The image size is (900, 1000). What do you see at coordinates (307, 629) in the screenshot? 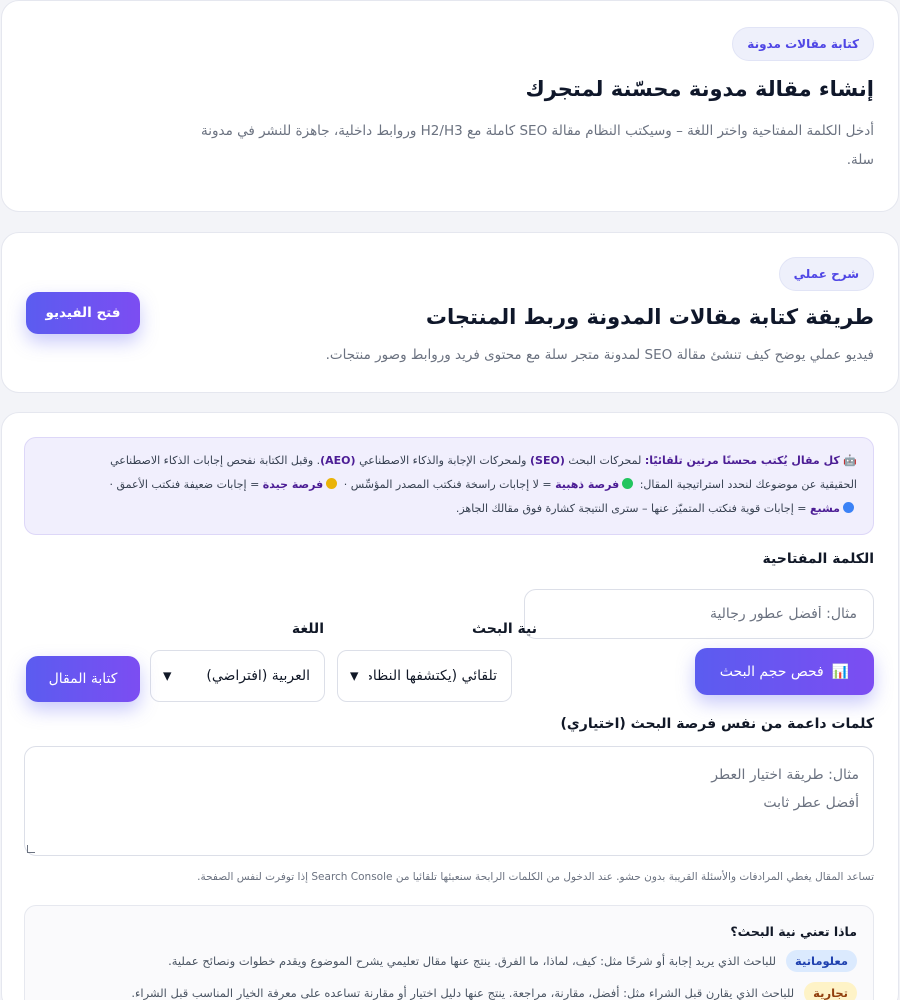
I see `language-label: اللغة` at bounding box center [307, 629].